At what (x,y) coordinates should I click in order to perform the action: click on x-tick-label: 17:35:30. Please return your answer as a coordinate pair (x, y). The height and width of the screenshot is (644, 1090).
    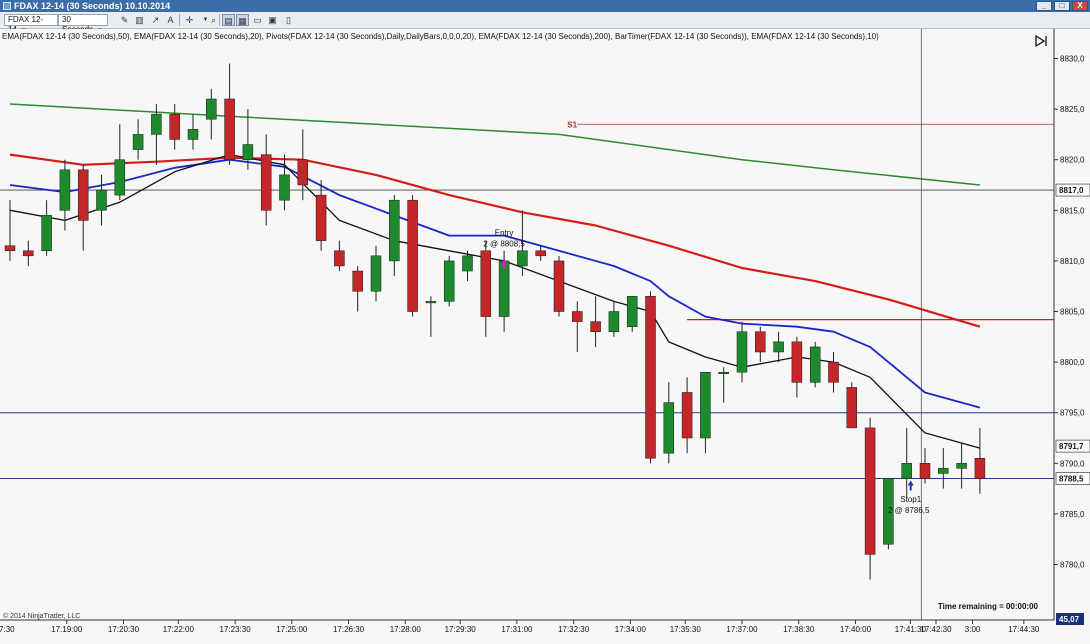
    Looking at the image, I should click on (686, 629).